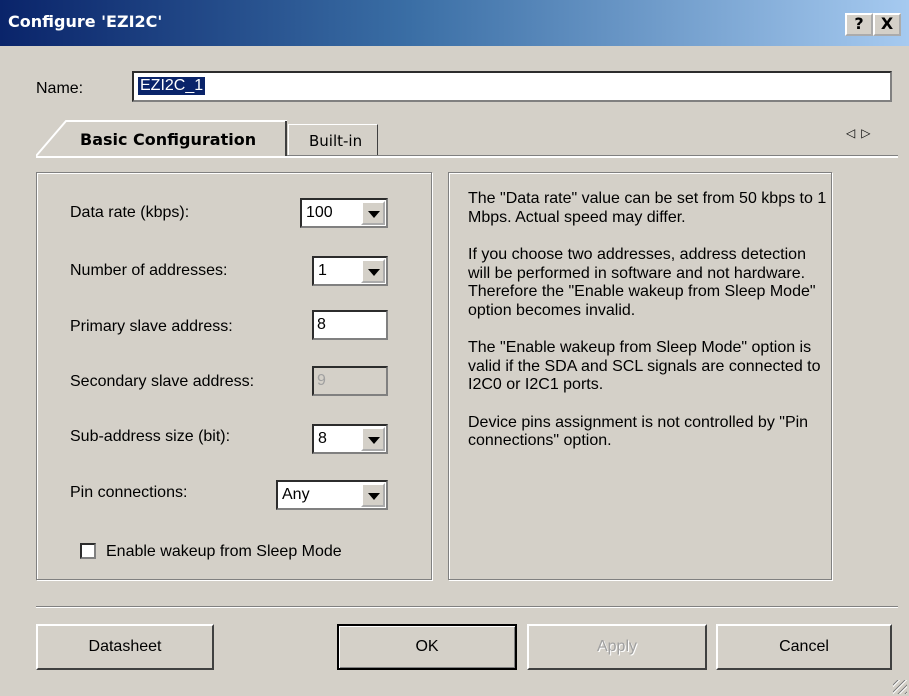  I want to click on tab-label: Basic Configuration, so click(168, 139).